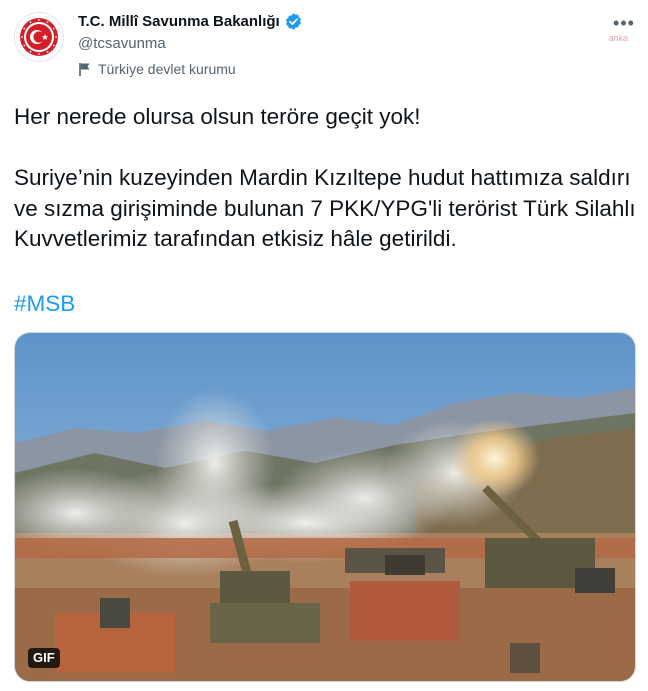  Describe the element at coordinates (624, 23) in the screenshot. I see `more-options-icon: •••` at that location.